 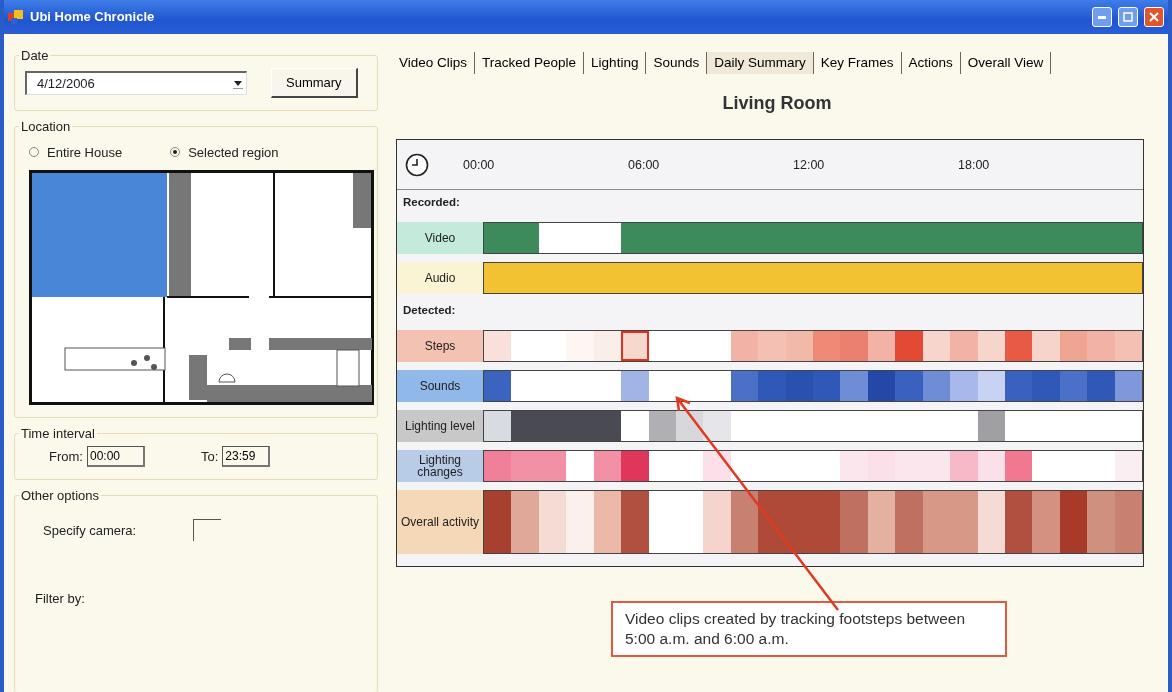 I want to click on option-label: Entire House, so click(x=85, y=152).